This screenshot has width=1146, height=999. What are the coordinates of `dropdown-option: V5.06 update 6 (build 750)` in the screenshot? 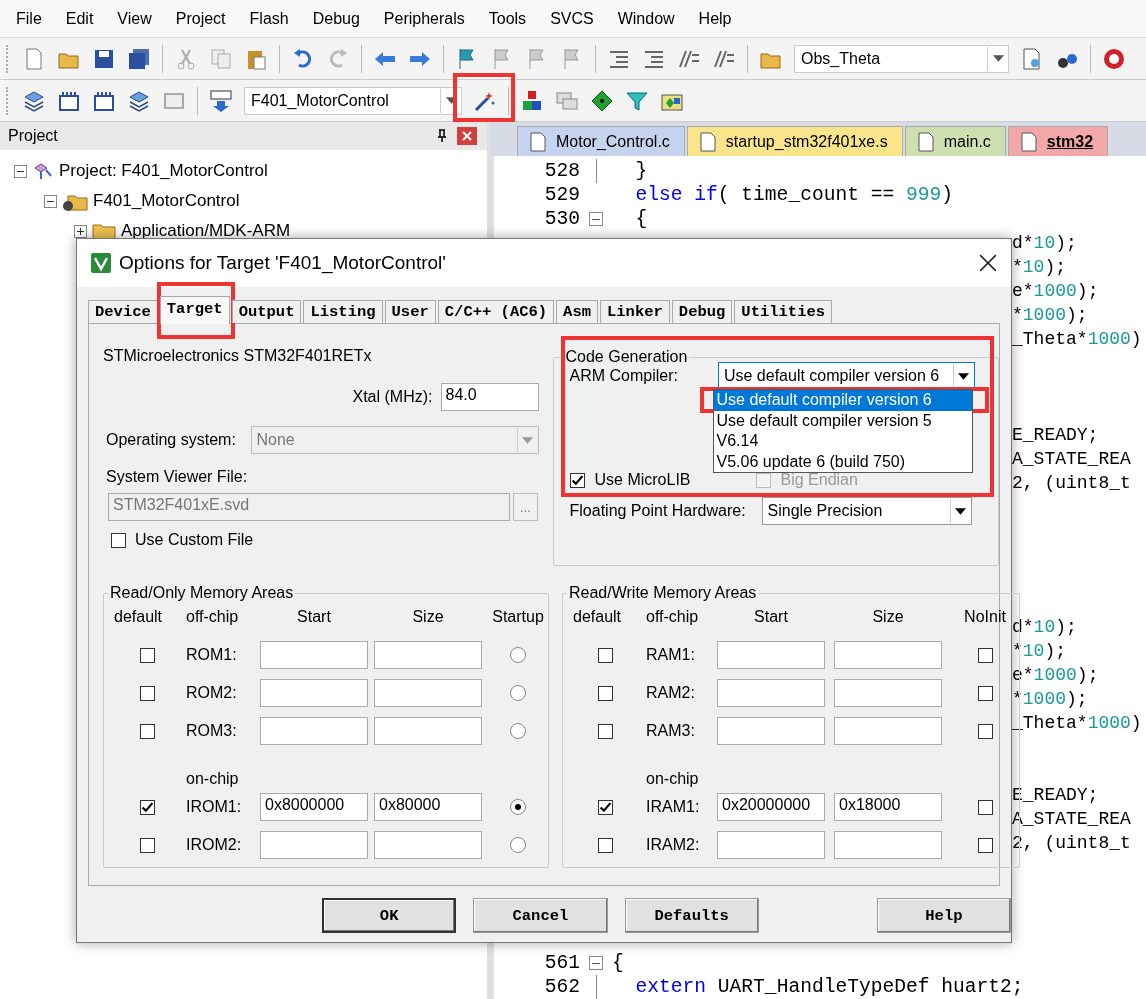 It's located at (842, 461).